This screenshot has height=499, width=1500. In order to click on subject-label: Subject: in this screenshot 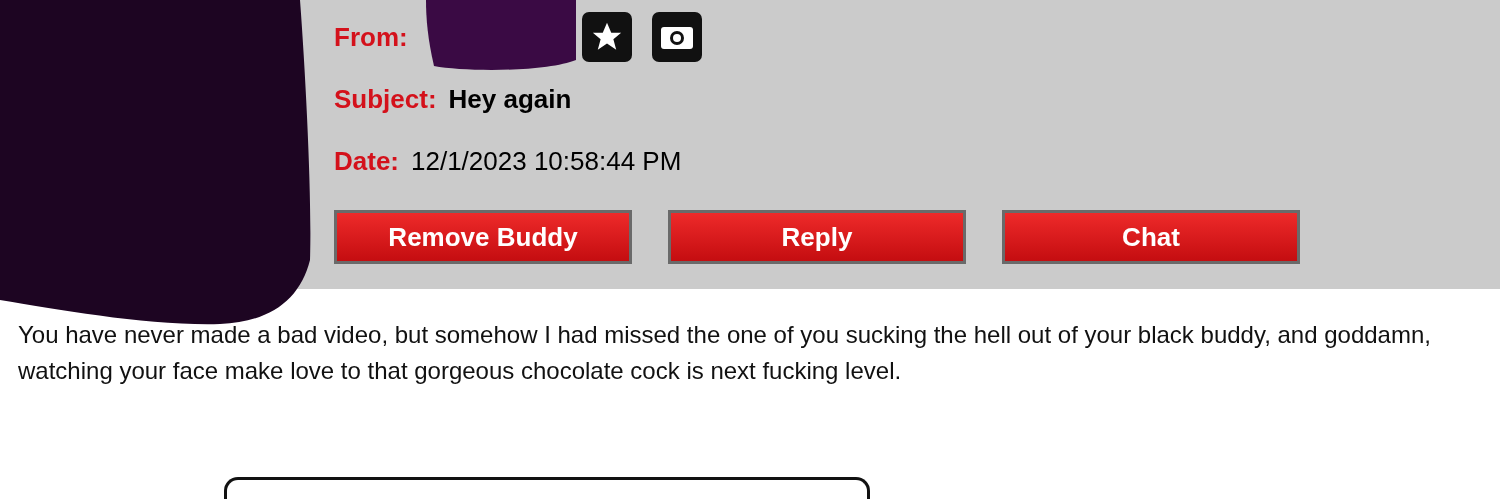, I will do `click(385, 99)`.